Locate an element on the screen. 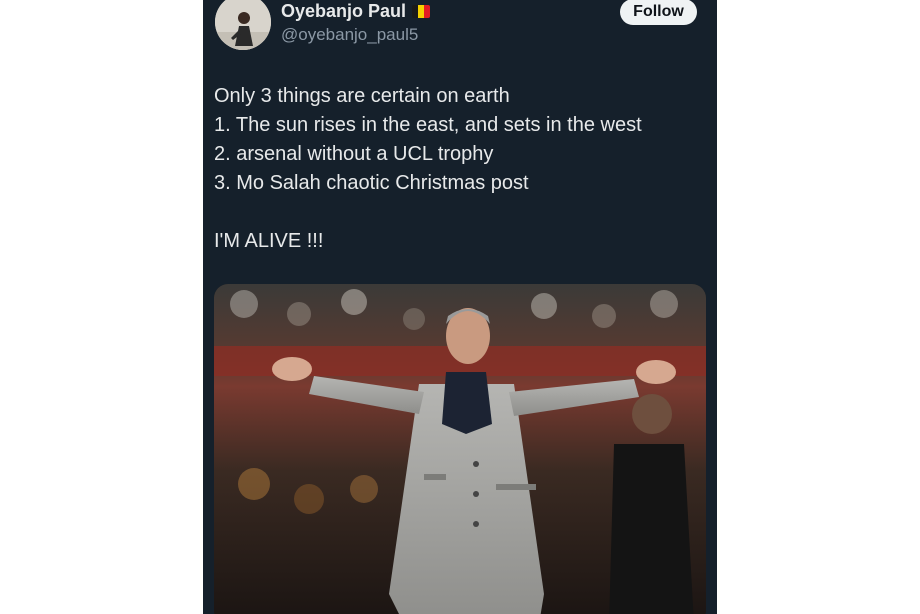  follow-button: Follow is located at coordinates (658, 12).